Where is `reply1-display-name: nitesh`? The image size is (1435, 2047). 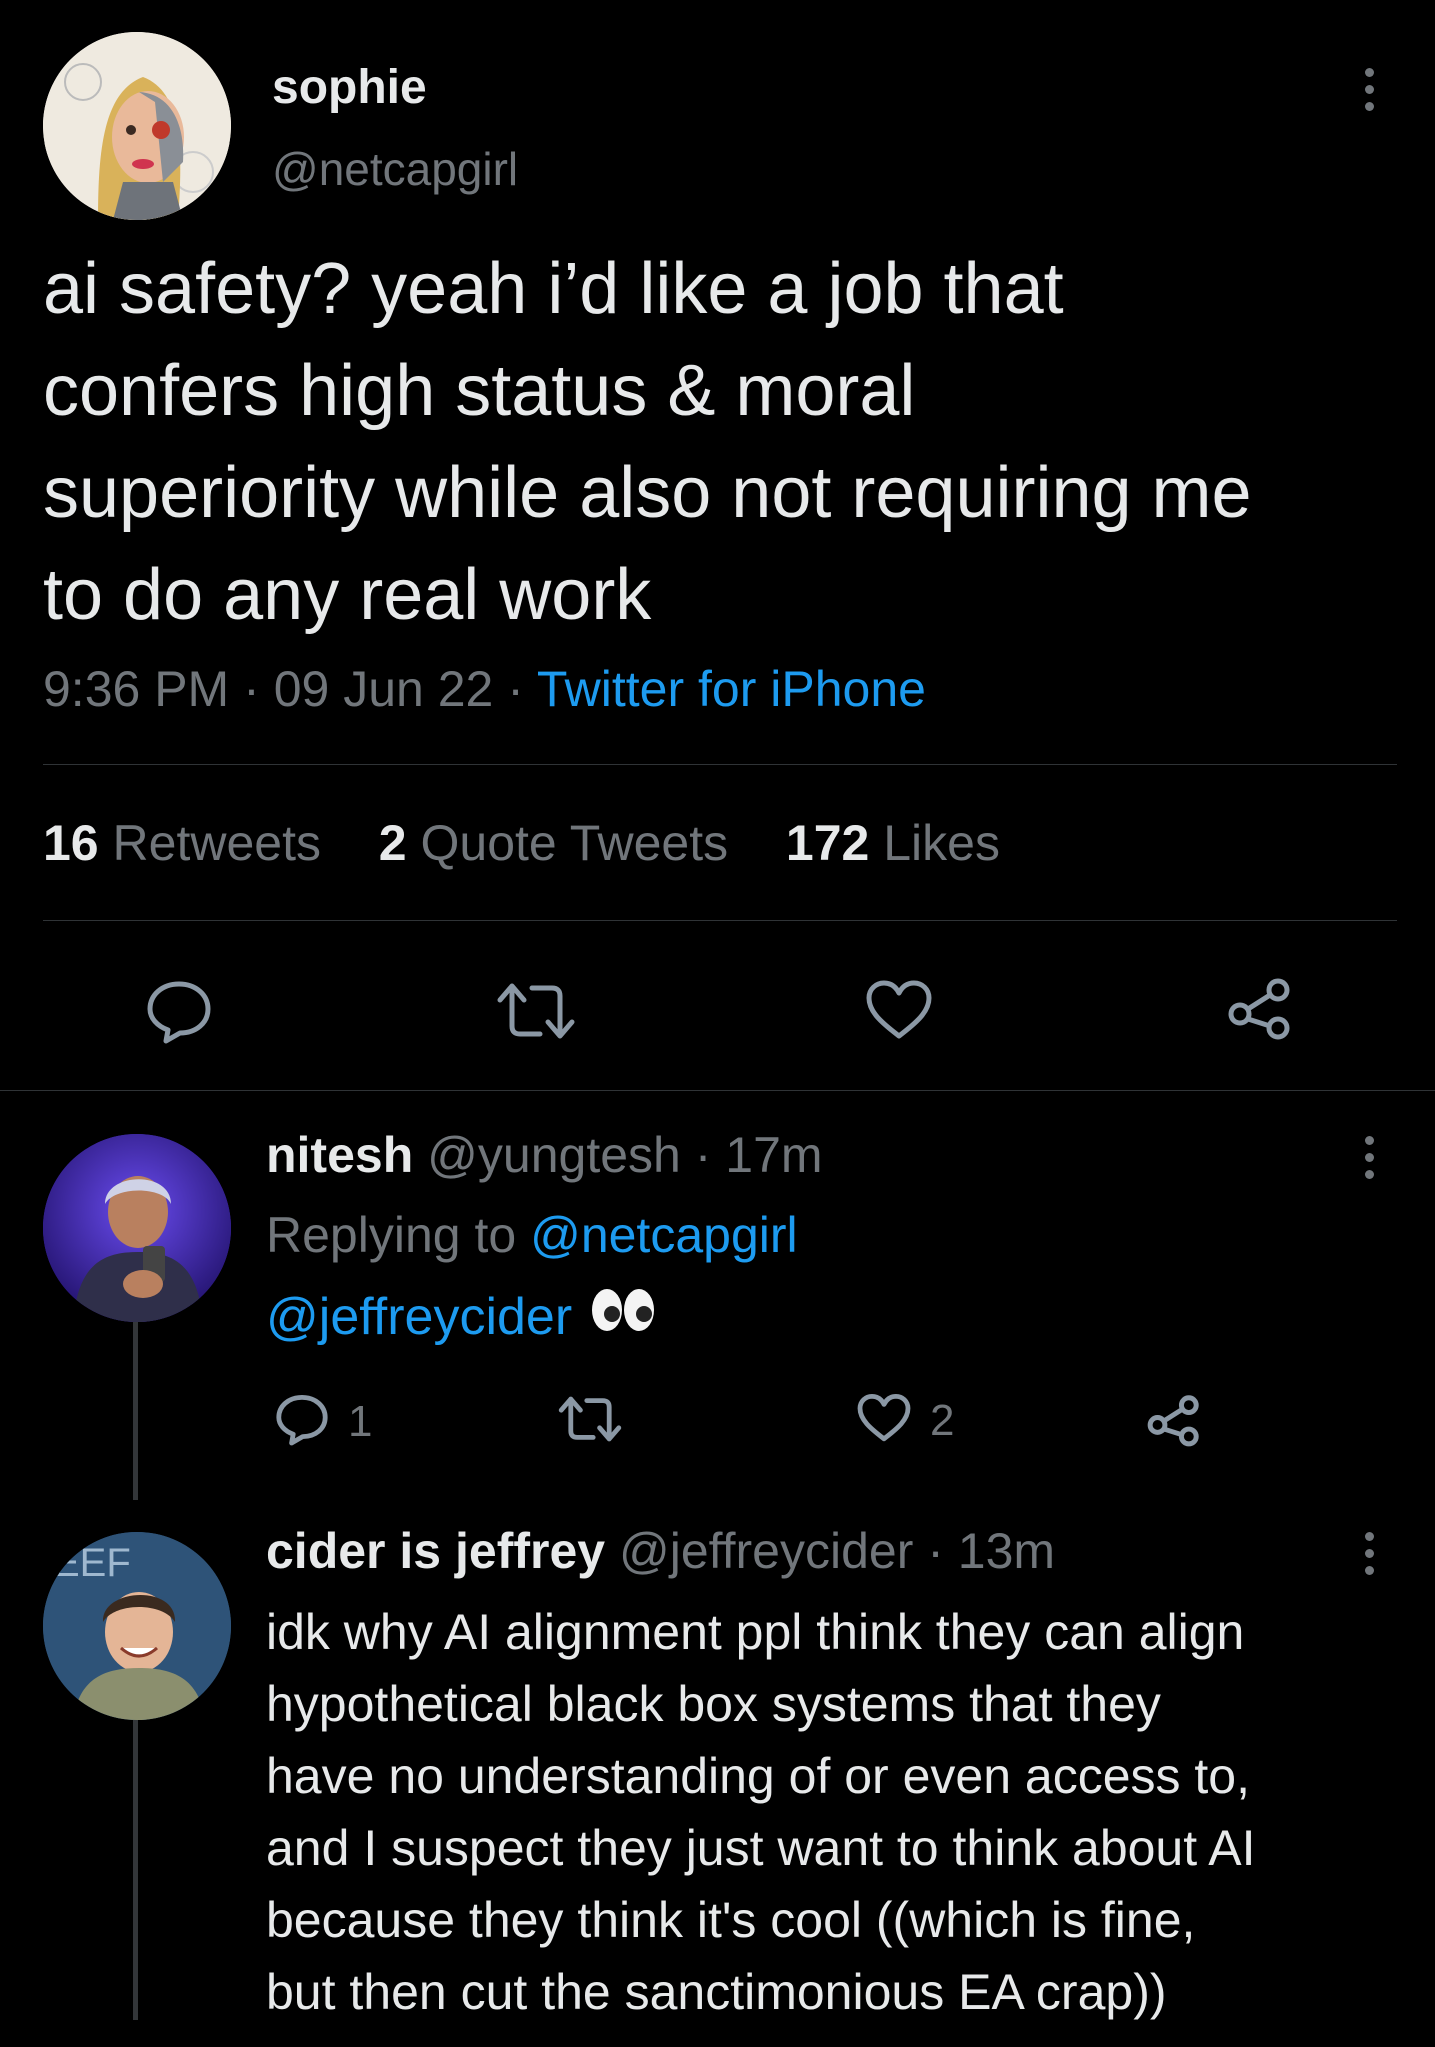 reply1-display-name: nitesh is located at coordinates (339, 1155).